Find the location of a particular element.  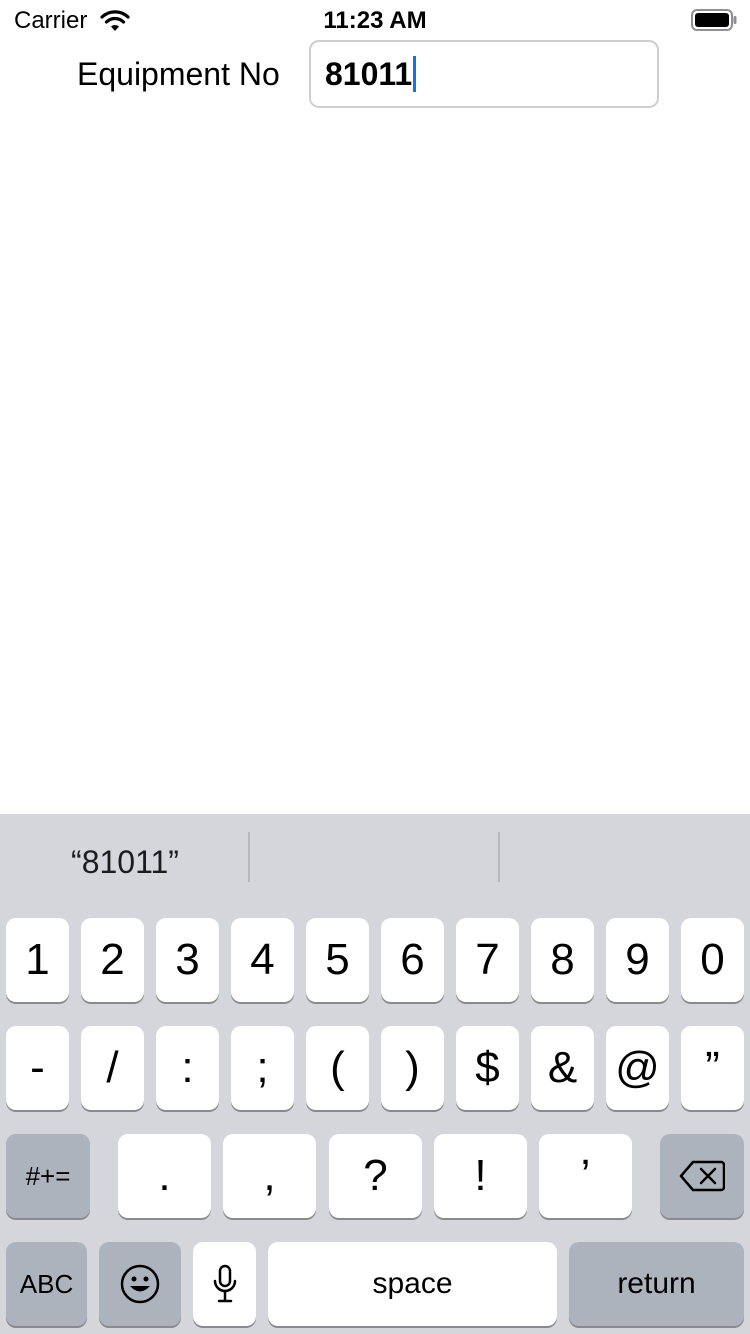

key-1: 1 is located at coordinates (37, 960).